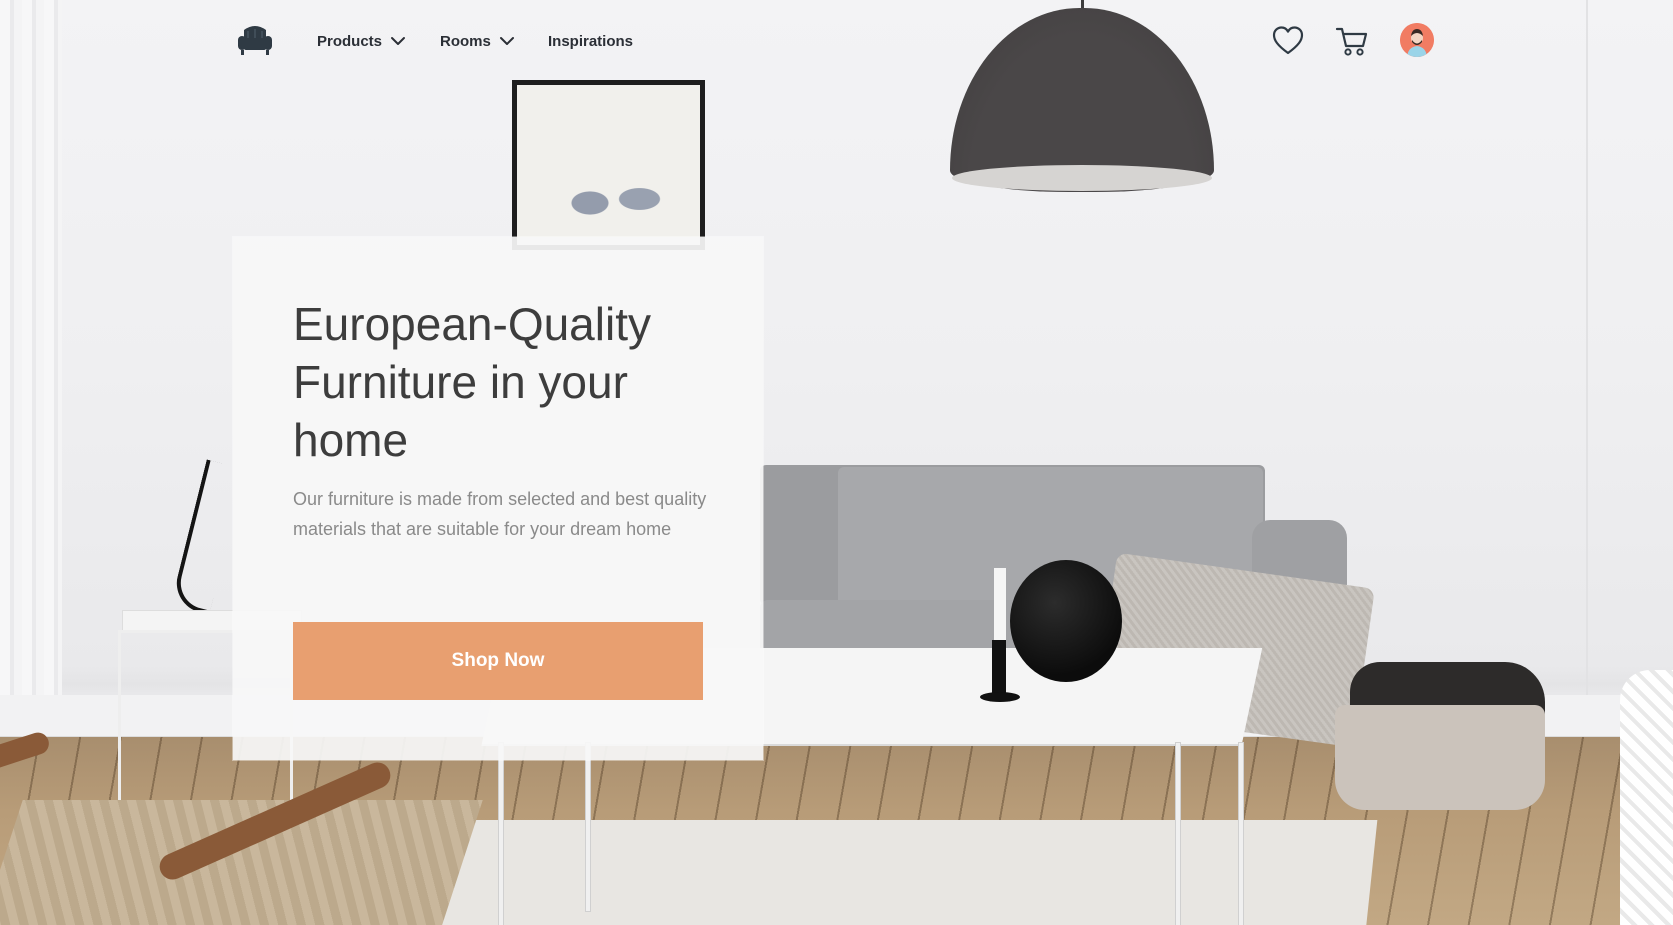 The image size is (1673, 925). I want to click on black-vase, so click(1066, 621).